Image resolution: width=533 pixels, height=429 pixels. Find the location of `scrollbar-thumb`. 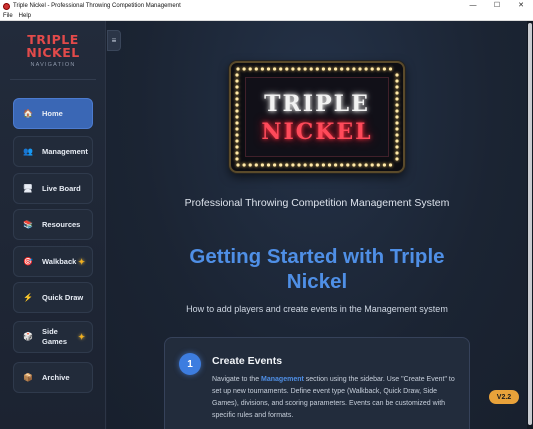

scrollbar-thumb is located at coordinates (530, 224).